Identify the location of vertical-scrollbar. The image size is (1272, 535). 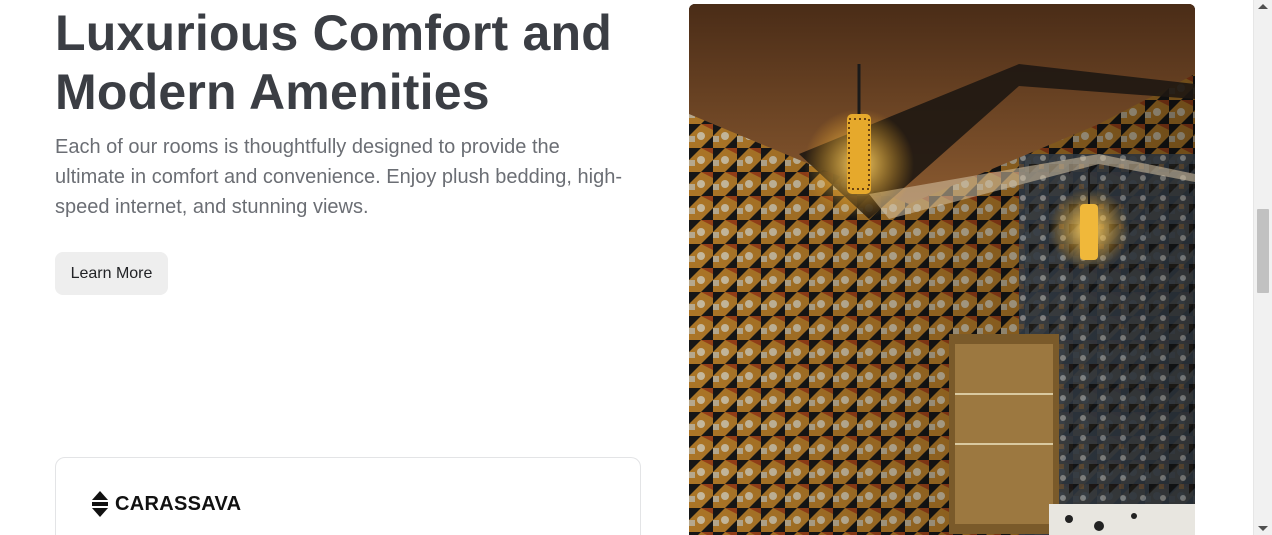
(1262, 267).